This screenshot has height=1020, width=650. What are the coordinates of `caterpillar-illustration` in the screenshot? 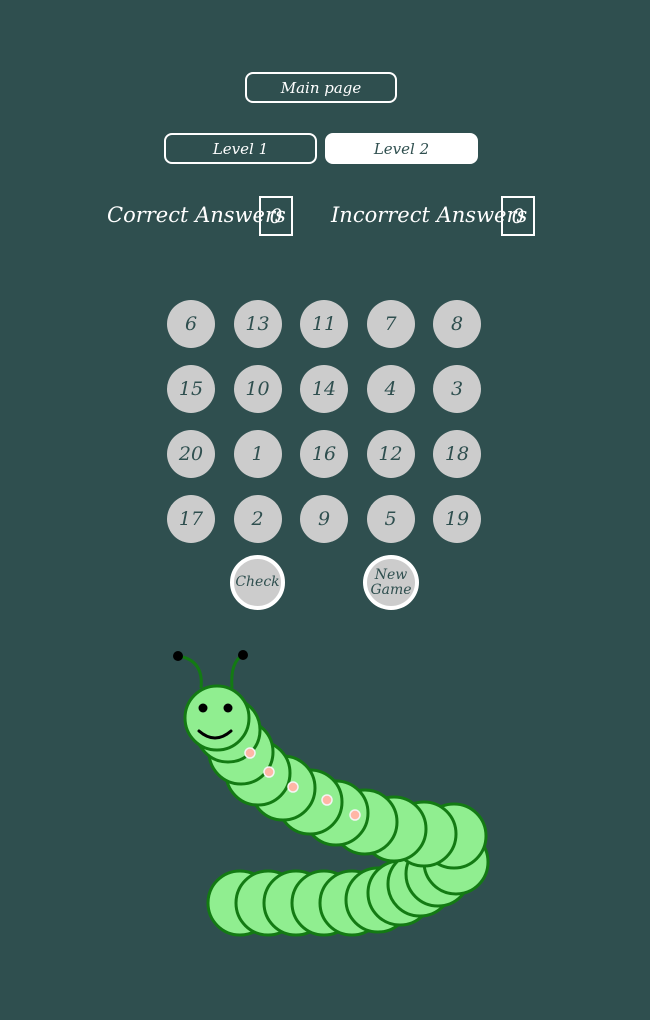 It's located at (331, 793).